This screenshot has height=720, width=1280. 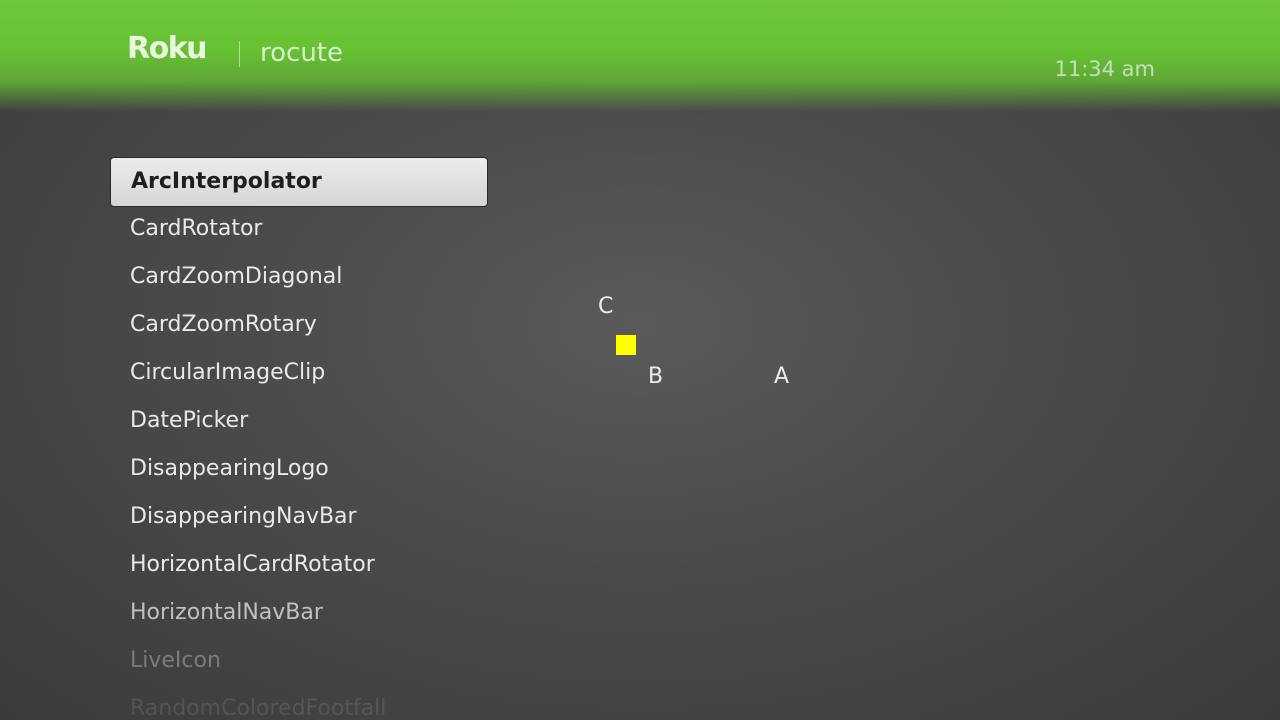 I want to click on animated-marker, so click(x=626, y=345).